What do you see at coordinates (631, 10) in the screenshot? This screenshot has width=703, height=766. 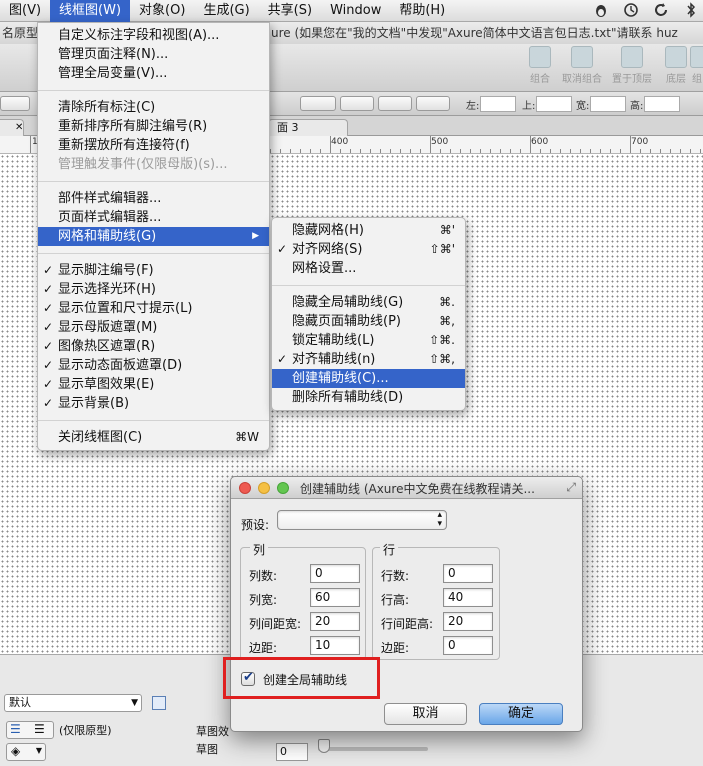 I see `time-machine-icon` at bounding box center [631, 10].